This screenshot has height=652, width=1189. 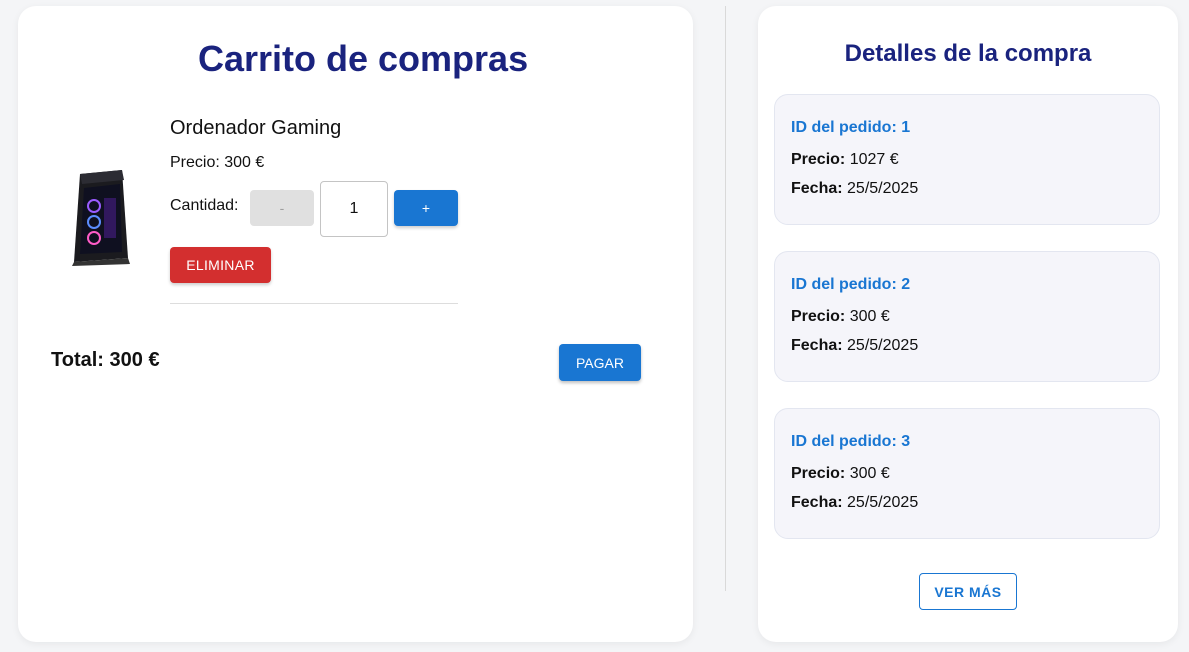 I want to click on order-id: ID del pedido: 3, so click(x=850, y=442).